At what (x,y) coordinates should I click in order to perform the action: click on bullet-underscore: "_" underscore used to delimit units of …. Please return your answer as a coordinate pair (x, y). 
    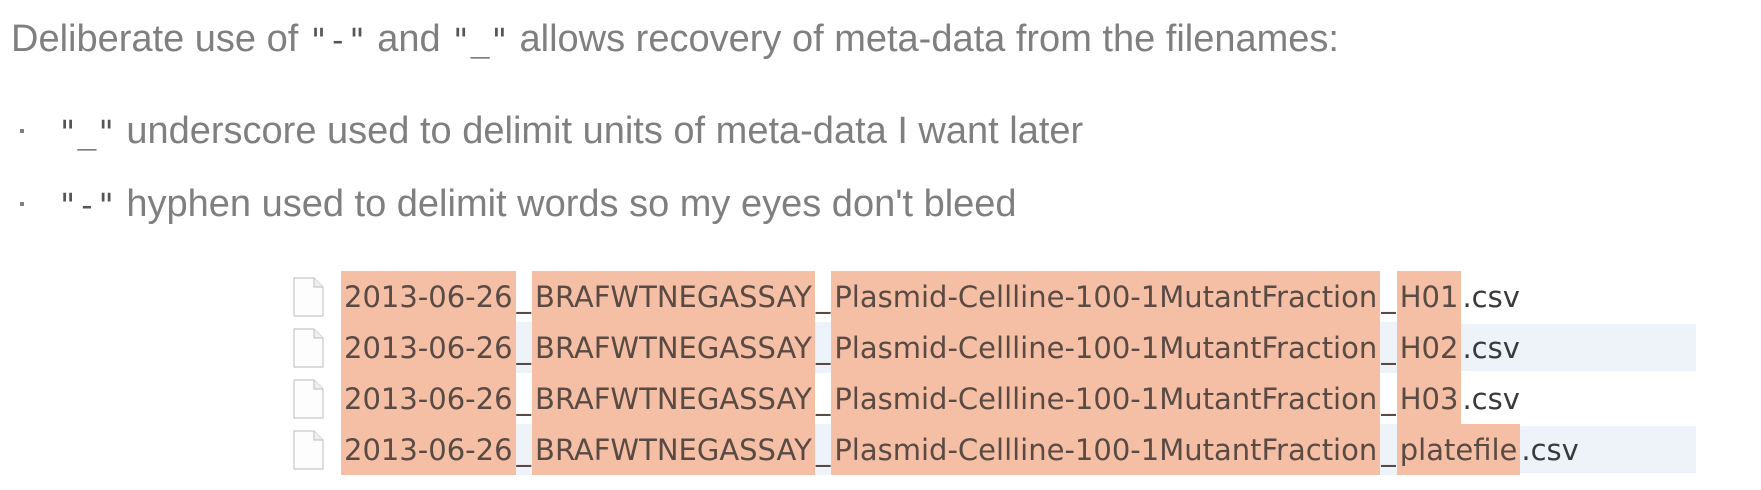
    Looking at the image, I should click on (551, 131).